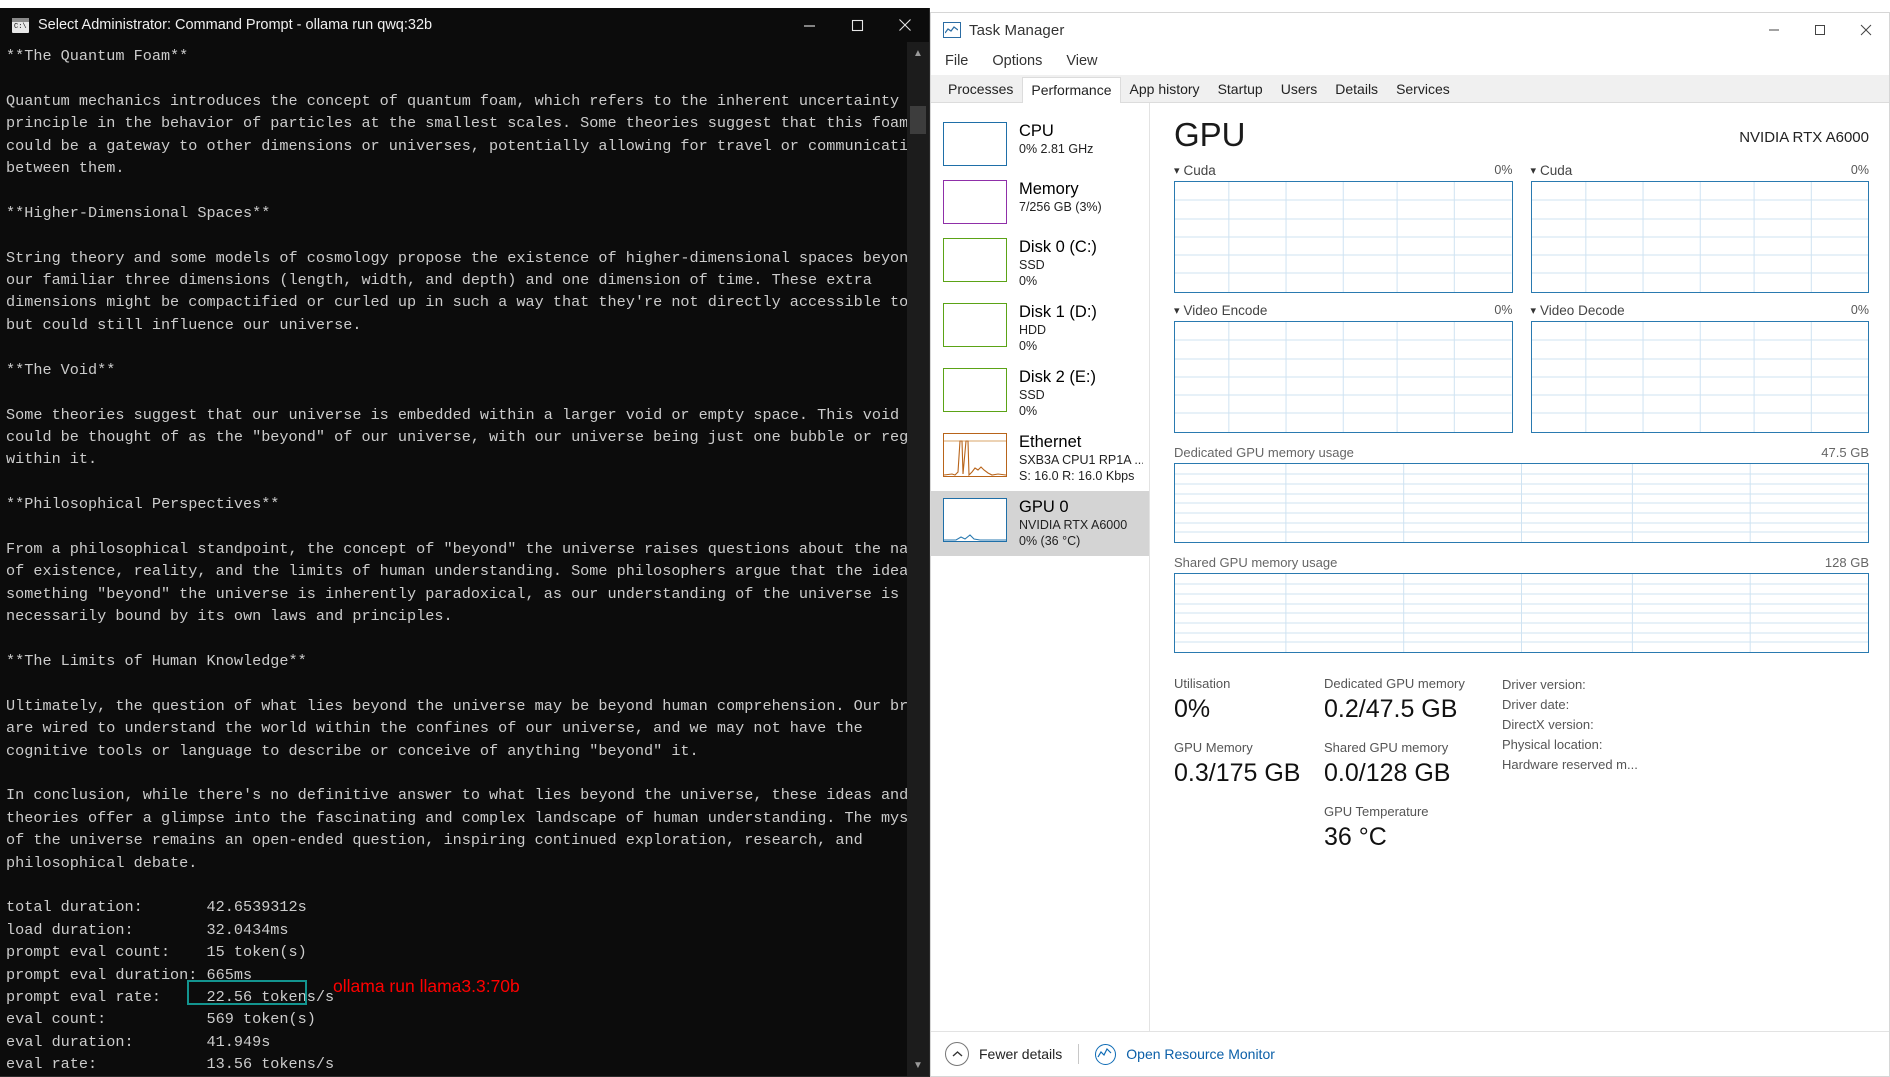  I want to click on shared-memory-max: 128 GB, so click(1846, 562).